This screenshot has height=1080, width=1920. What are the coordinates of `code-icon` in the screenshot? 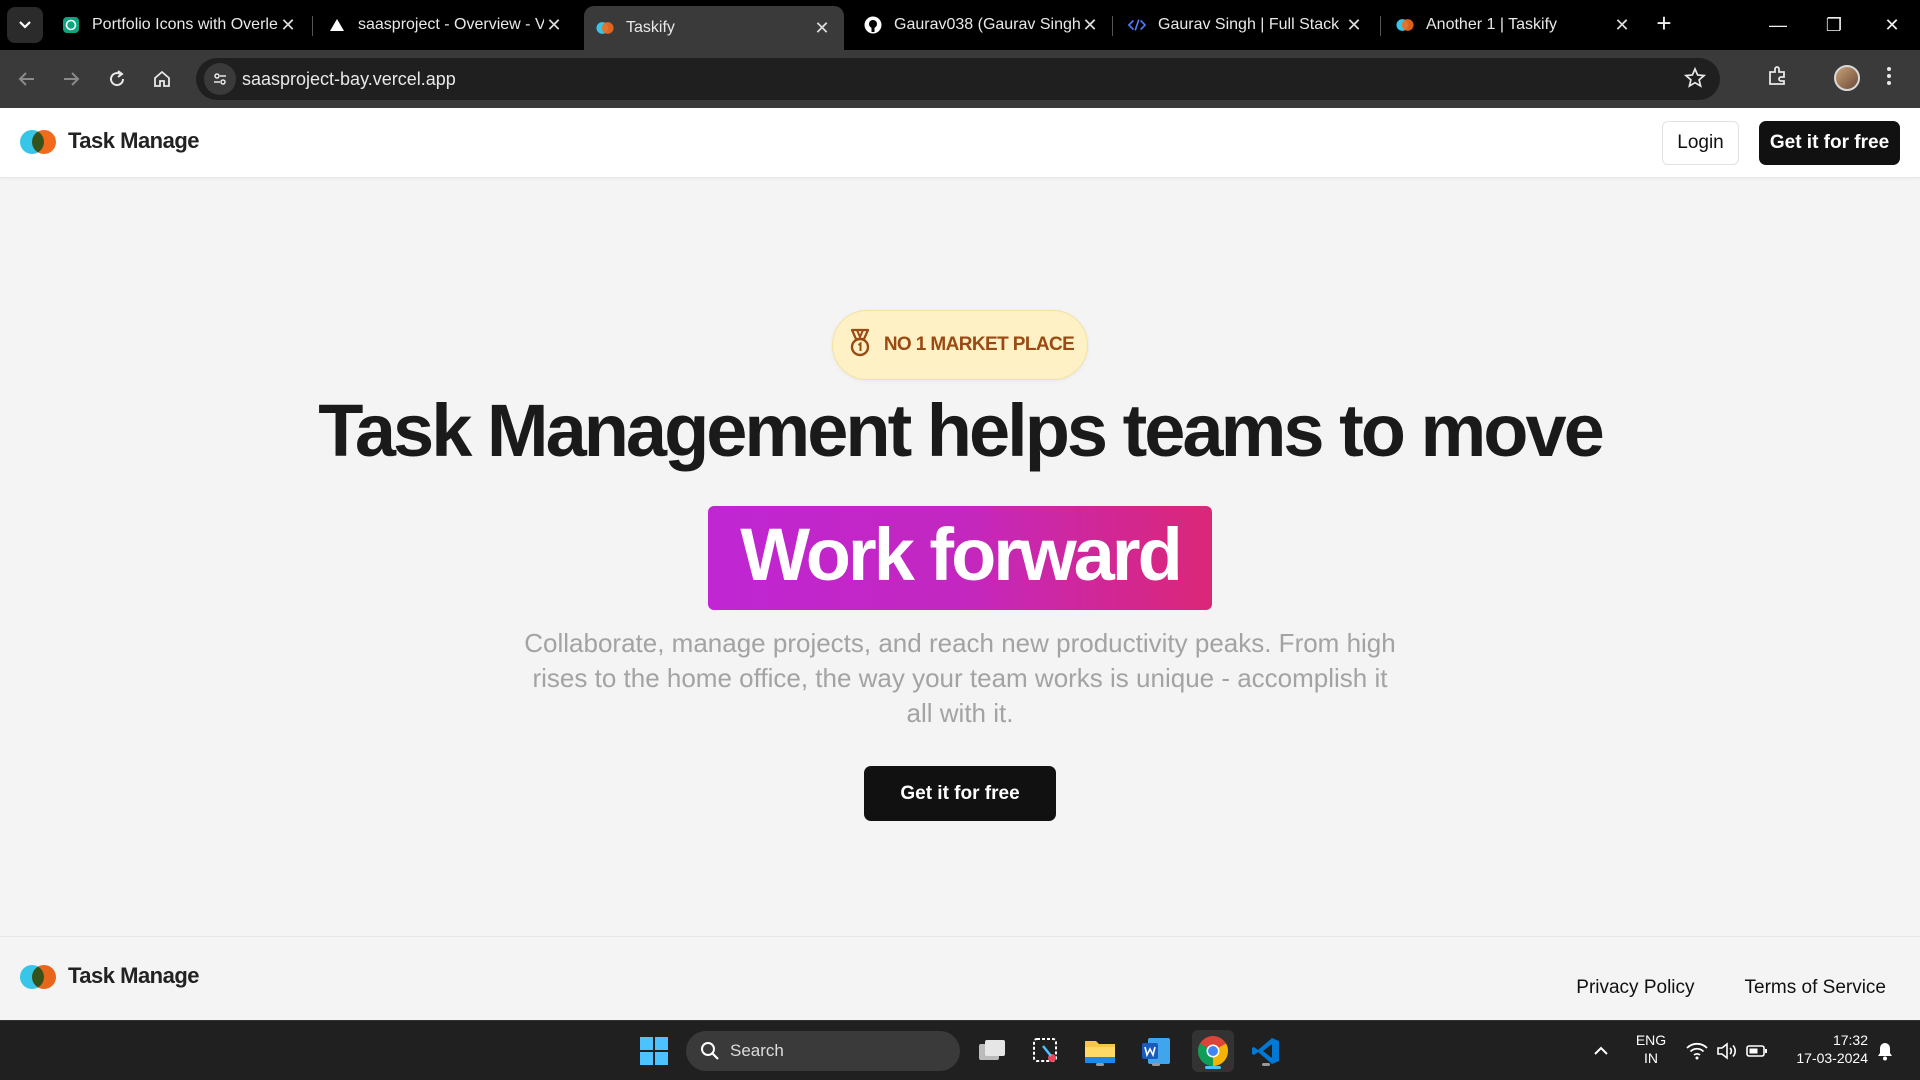 It's located at (1137, 25).